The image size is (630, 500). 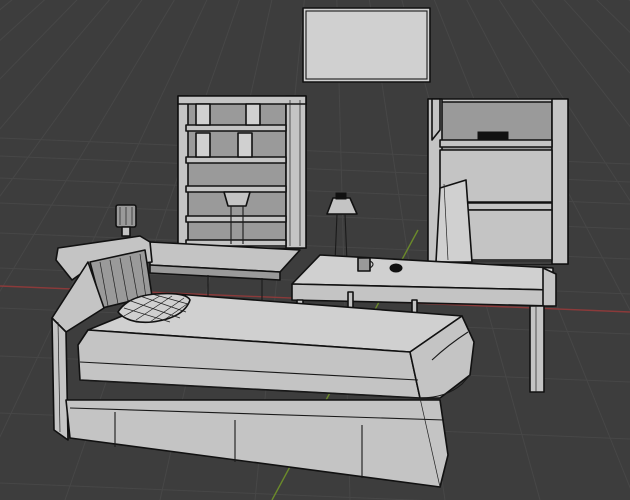 What do you see at coordinates (498, 181) in the screenshot?
I see `bookshelf-right` at bounding box center [498, 181].